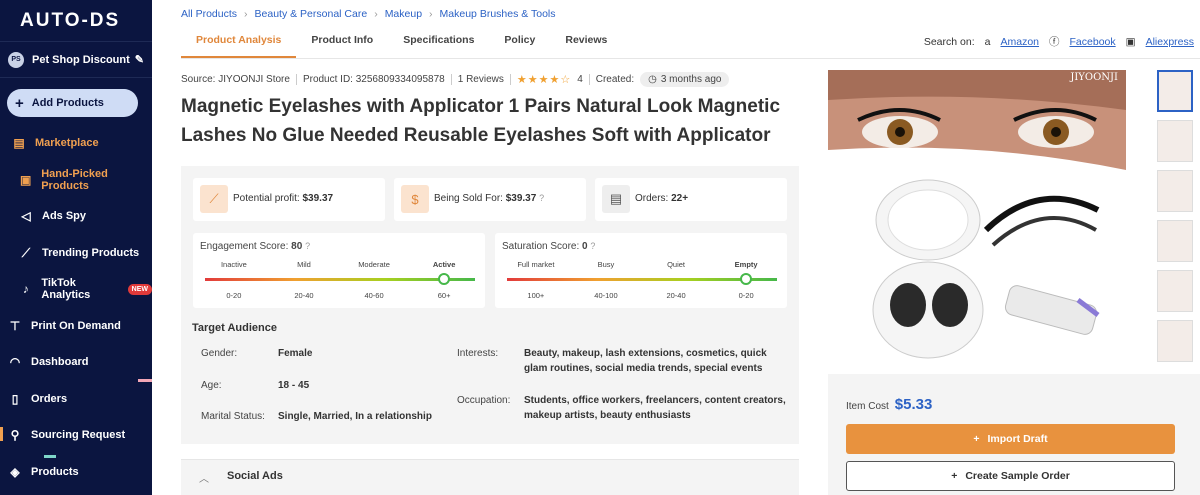 This screenshot has width=1200, height=495. Describe the element at coordinates (244, 246) in the screenshot. I see `engagement-label: Engagement Score:` at that location.